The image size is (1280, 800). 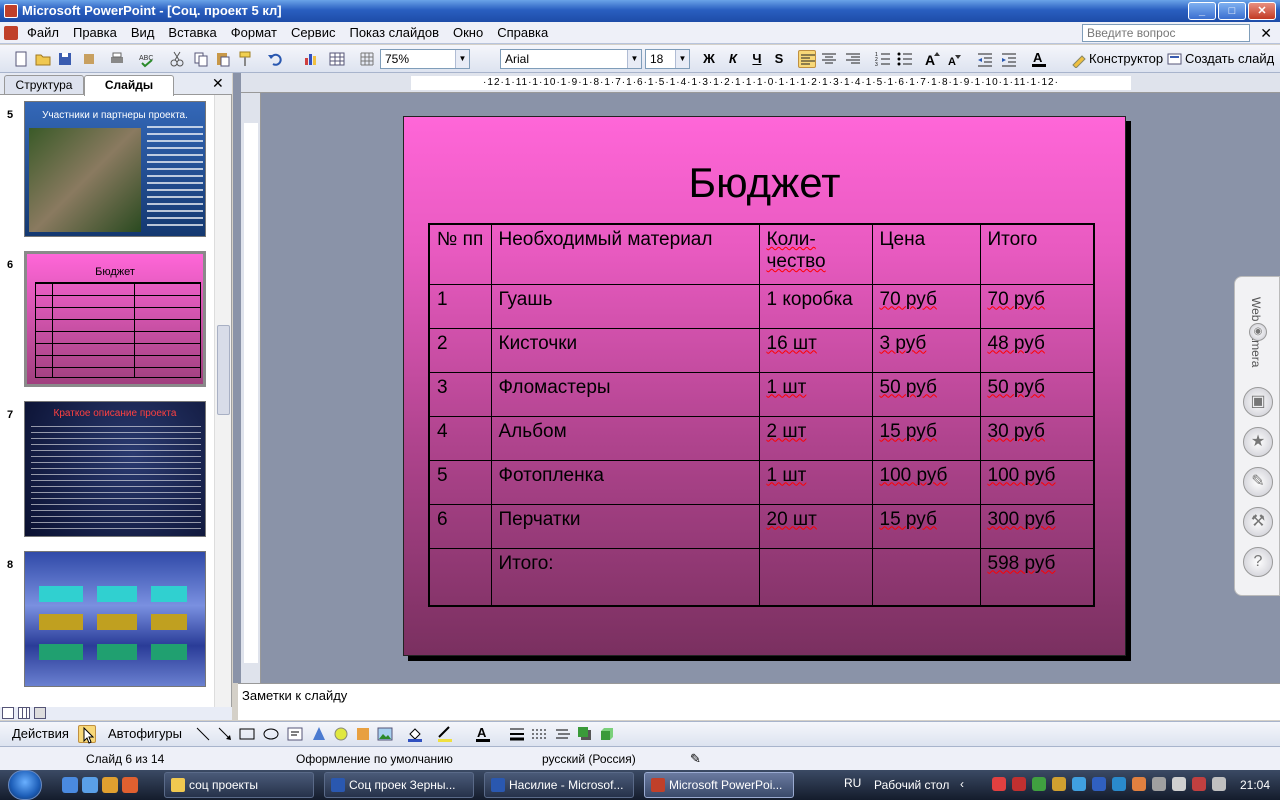 What do you see at coordinates (192, 33) in the screenshot?
I see `menu-insert: Вставка` at bounding box center [192, 33].